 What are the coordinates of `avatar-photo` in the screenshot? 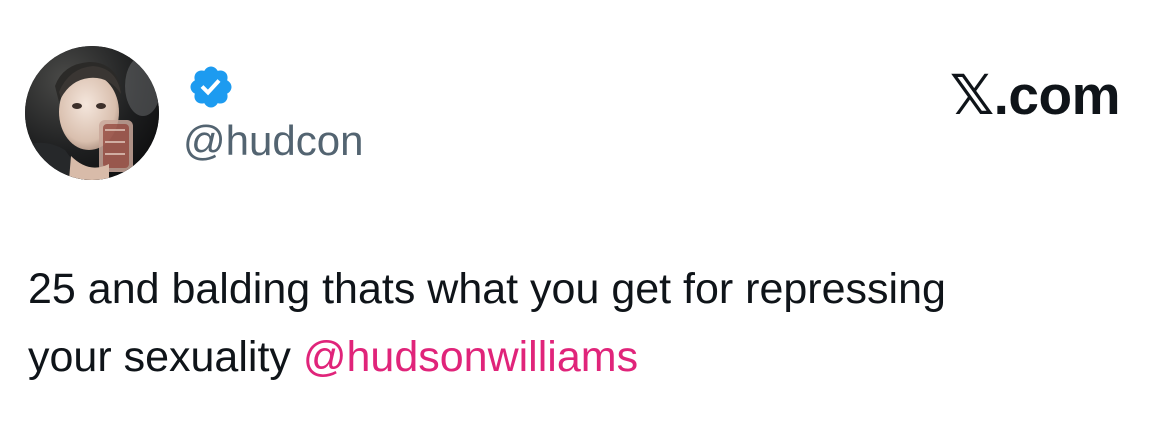 It's located at (92, 113).